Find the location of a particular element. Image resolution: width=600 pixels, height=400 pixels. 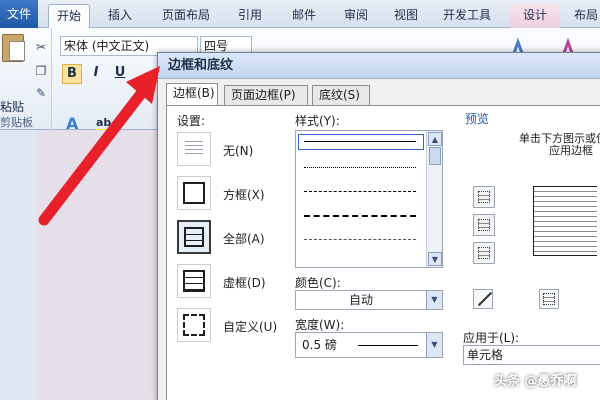

document-margin is located at coordinates (18, 265).